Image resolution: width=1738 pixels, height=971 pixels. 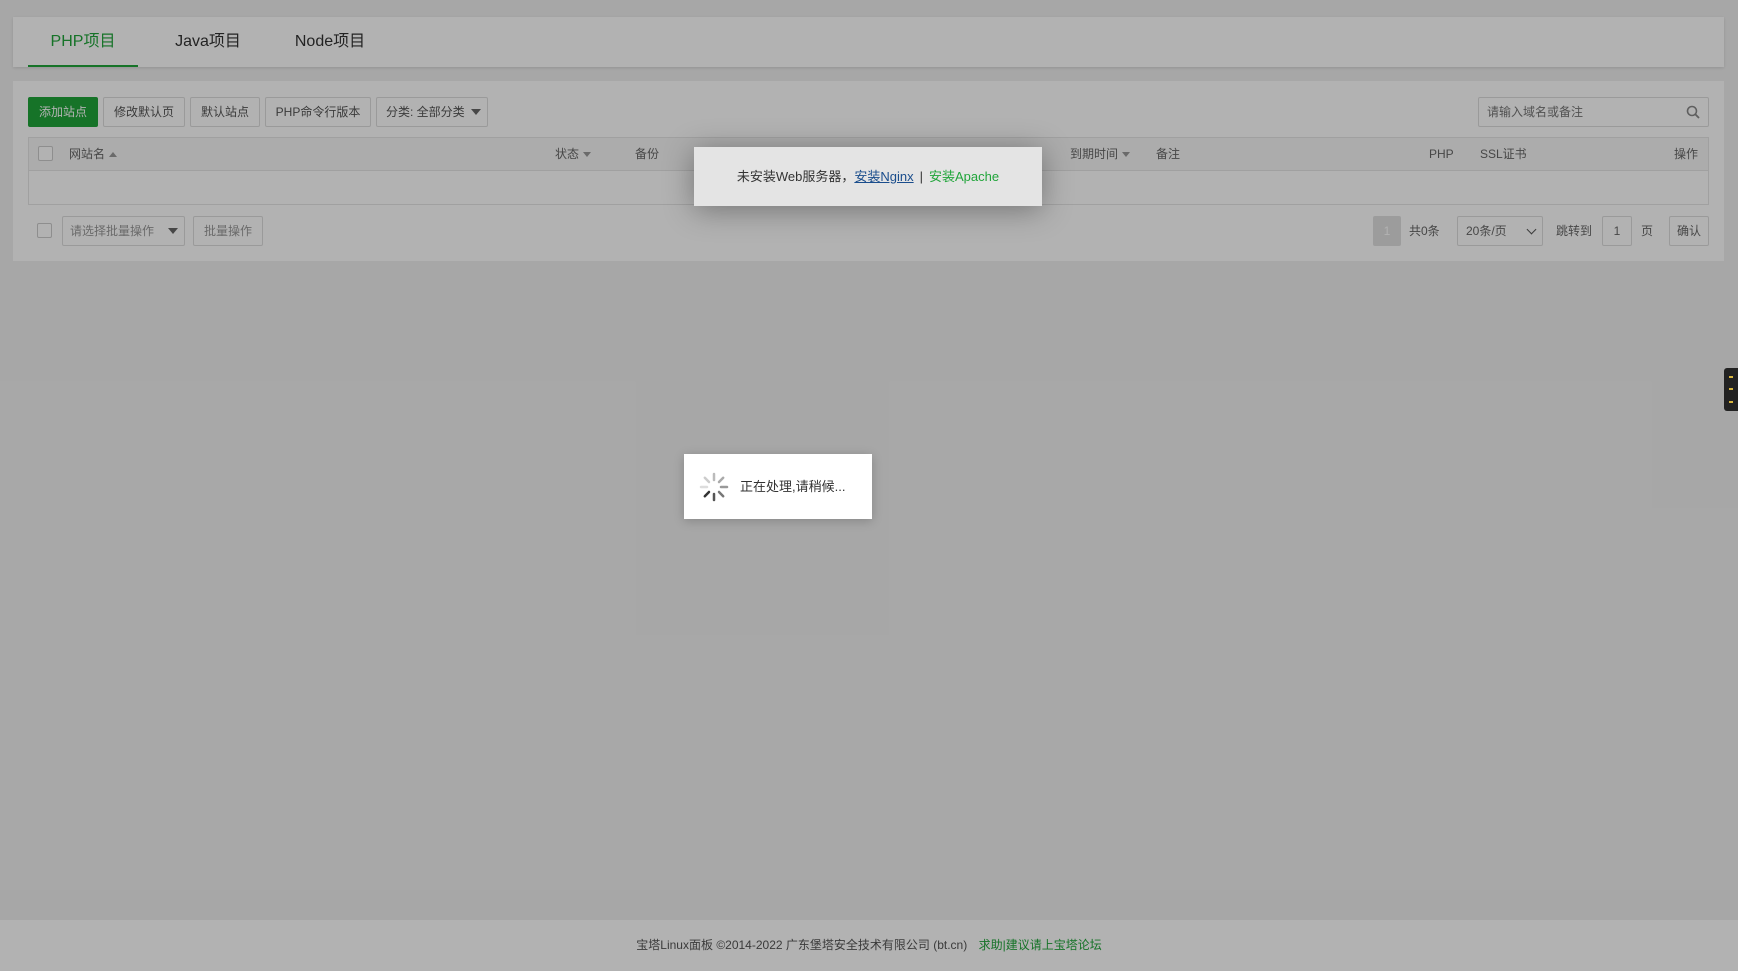 What do you see at coordinates (883, 176) in the screenshot?
I see `install-nginx-link: 安装Nginx` at bounding box center [883, 176].